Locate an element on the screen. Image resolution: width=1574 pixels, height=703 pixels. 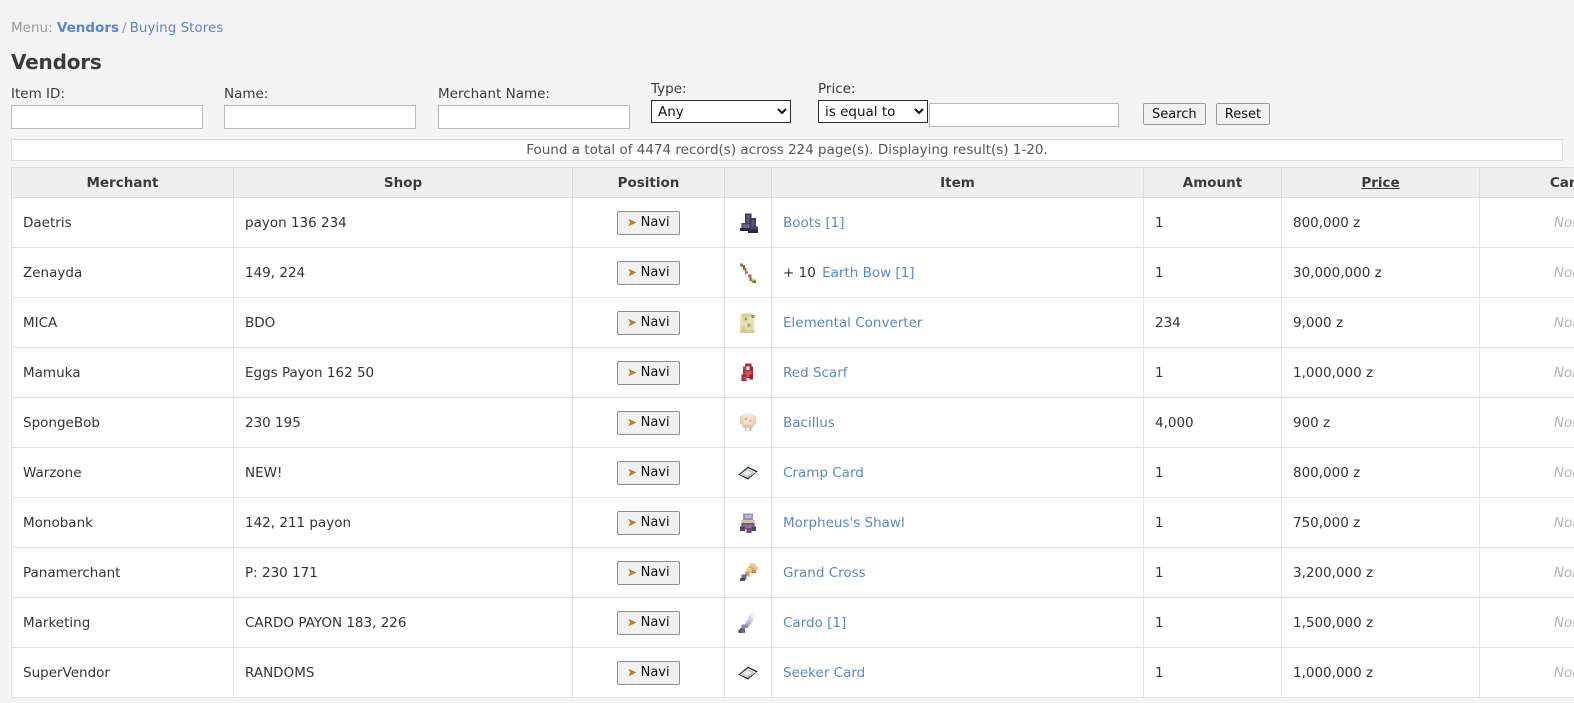
cell-item: Cardo [1] is located at coordinates (957, 622).